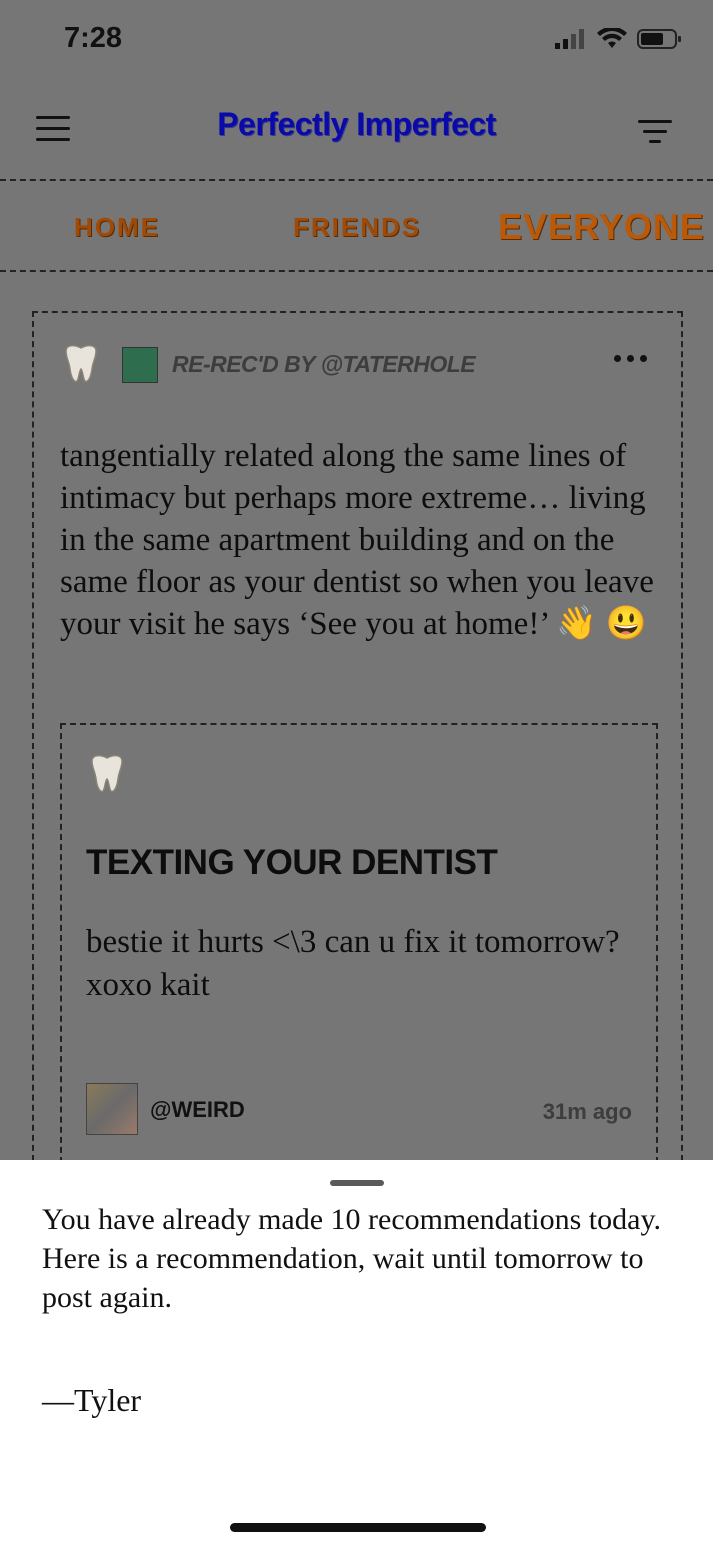 This screenshot has width=713, height=1549. I want to click on status-icons, so click(619, 39).